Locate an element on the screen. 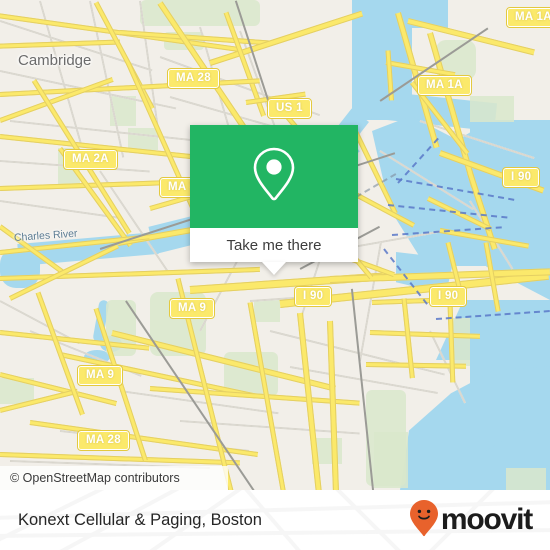 The height and width of the screenshot is (550, 550). road-shield-us1: US 1 is located at coordinates (289, 108).